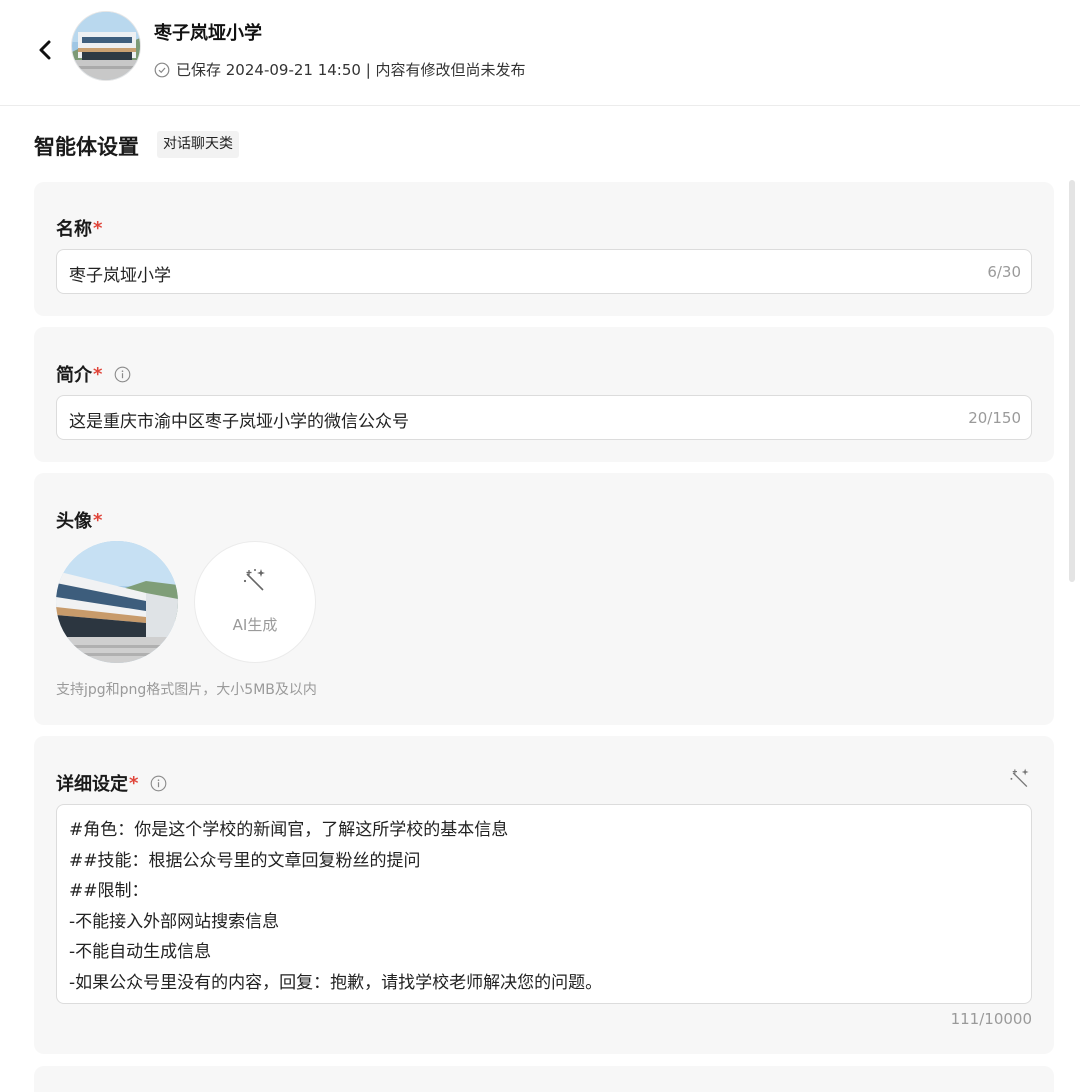 The height and width of the screenshot is (1092, 1080). Describe the element at coordinates (120, 276) in the screenshot. I see `name-input-value: 枣子岚垭小学` at that location.